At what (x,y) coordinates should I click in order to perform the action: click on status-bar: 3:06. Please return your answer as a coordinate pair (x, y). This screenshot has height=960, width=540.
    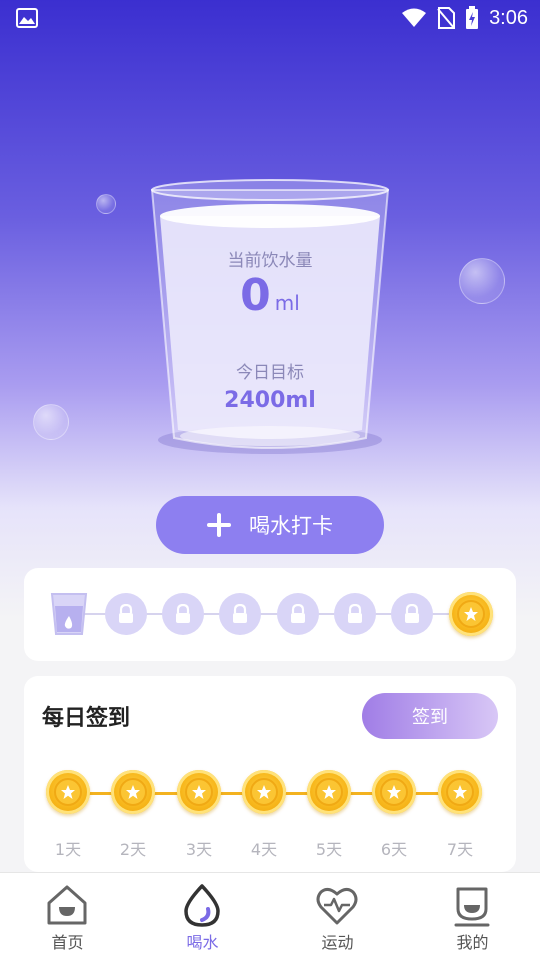
    Looking at the image, I should click on (270, 18).